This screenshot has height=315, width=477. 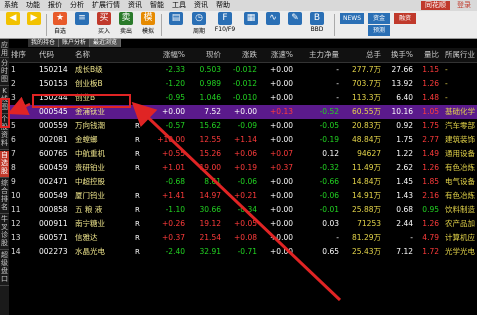 I want to click on list-button: ≡, so click(x=82, y=24).